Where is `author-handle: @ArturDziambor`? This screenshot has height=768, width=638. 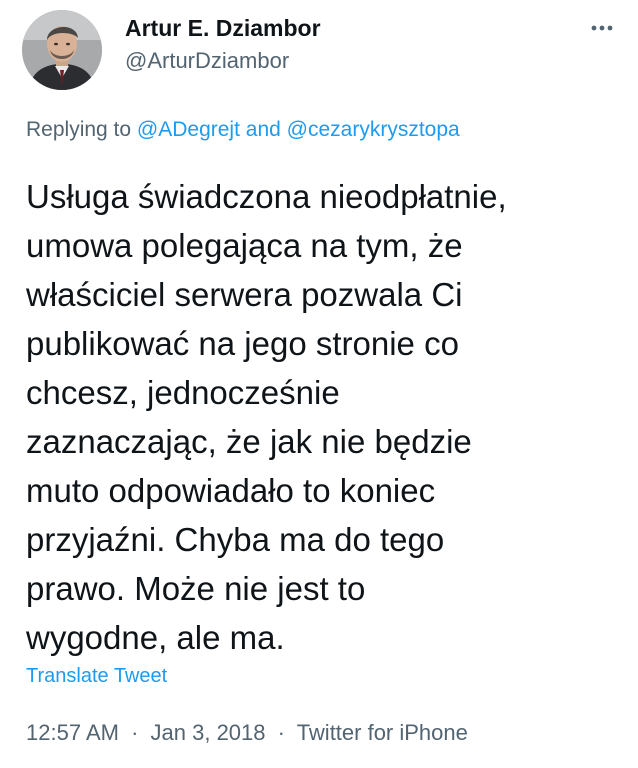 author-handle: @ArturDziambor is located at coordinates (223, 61).